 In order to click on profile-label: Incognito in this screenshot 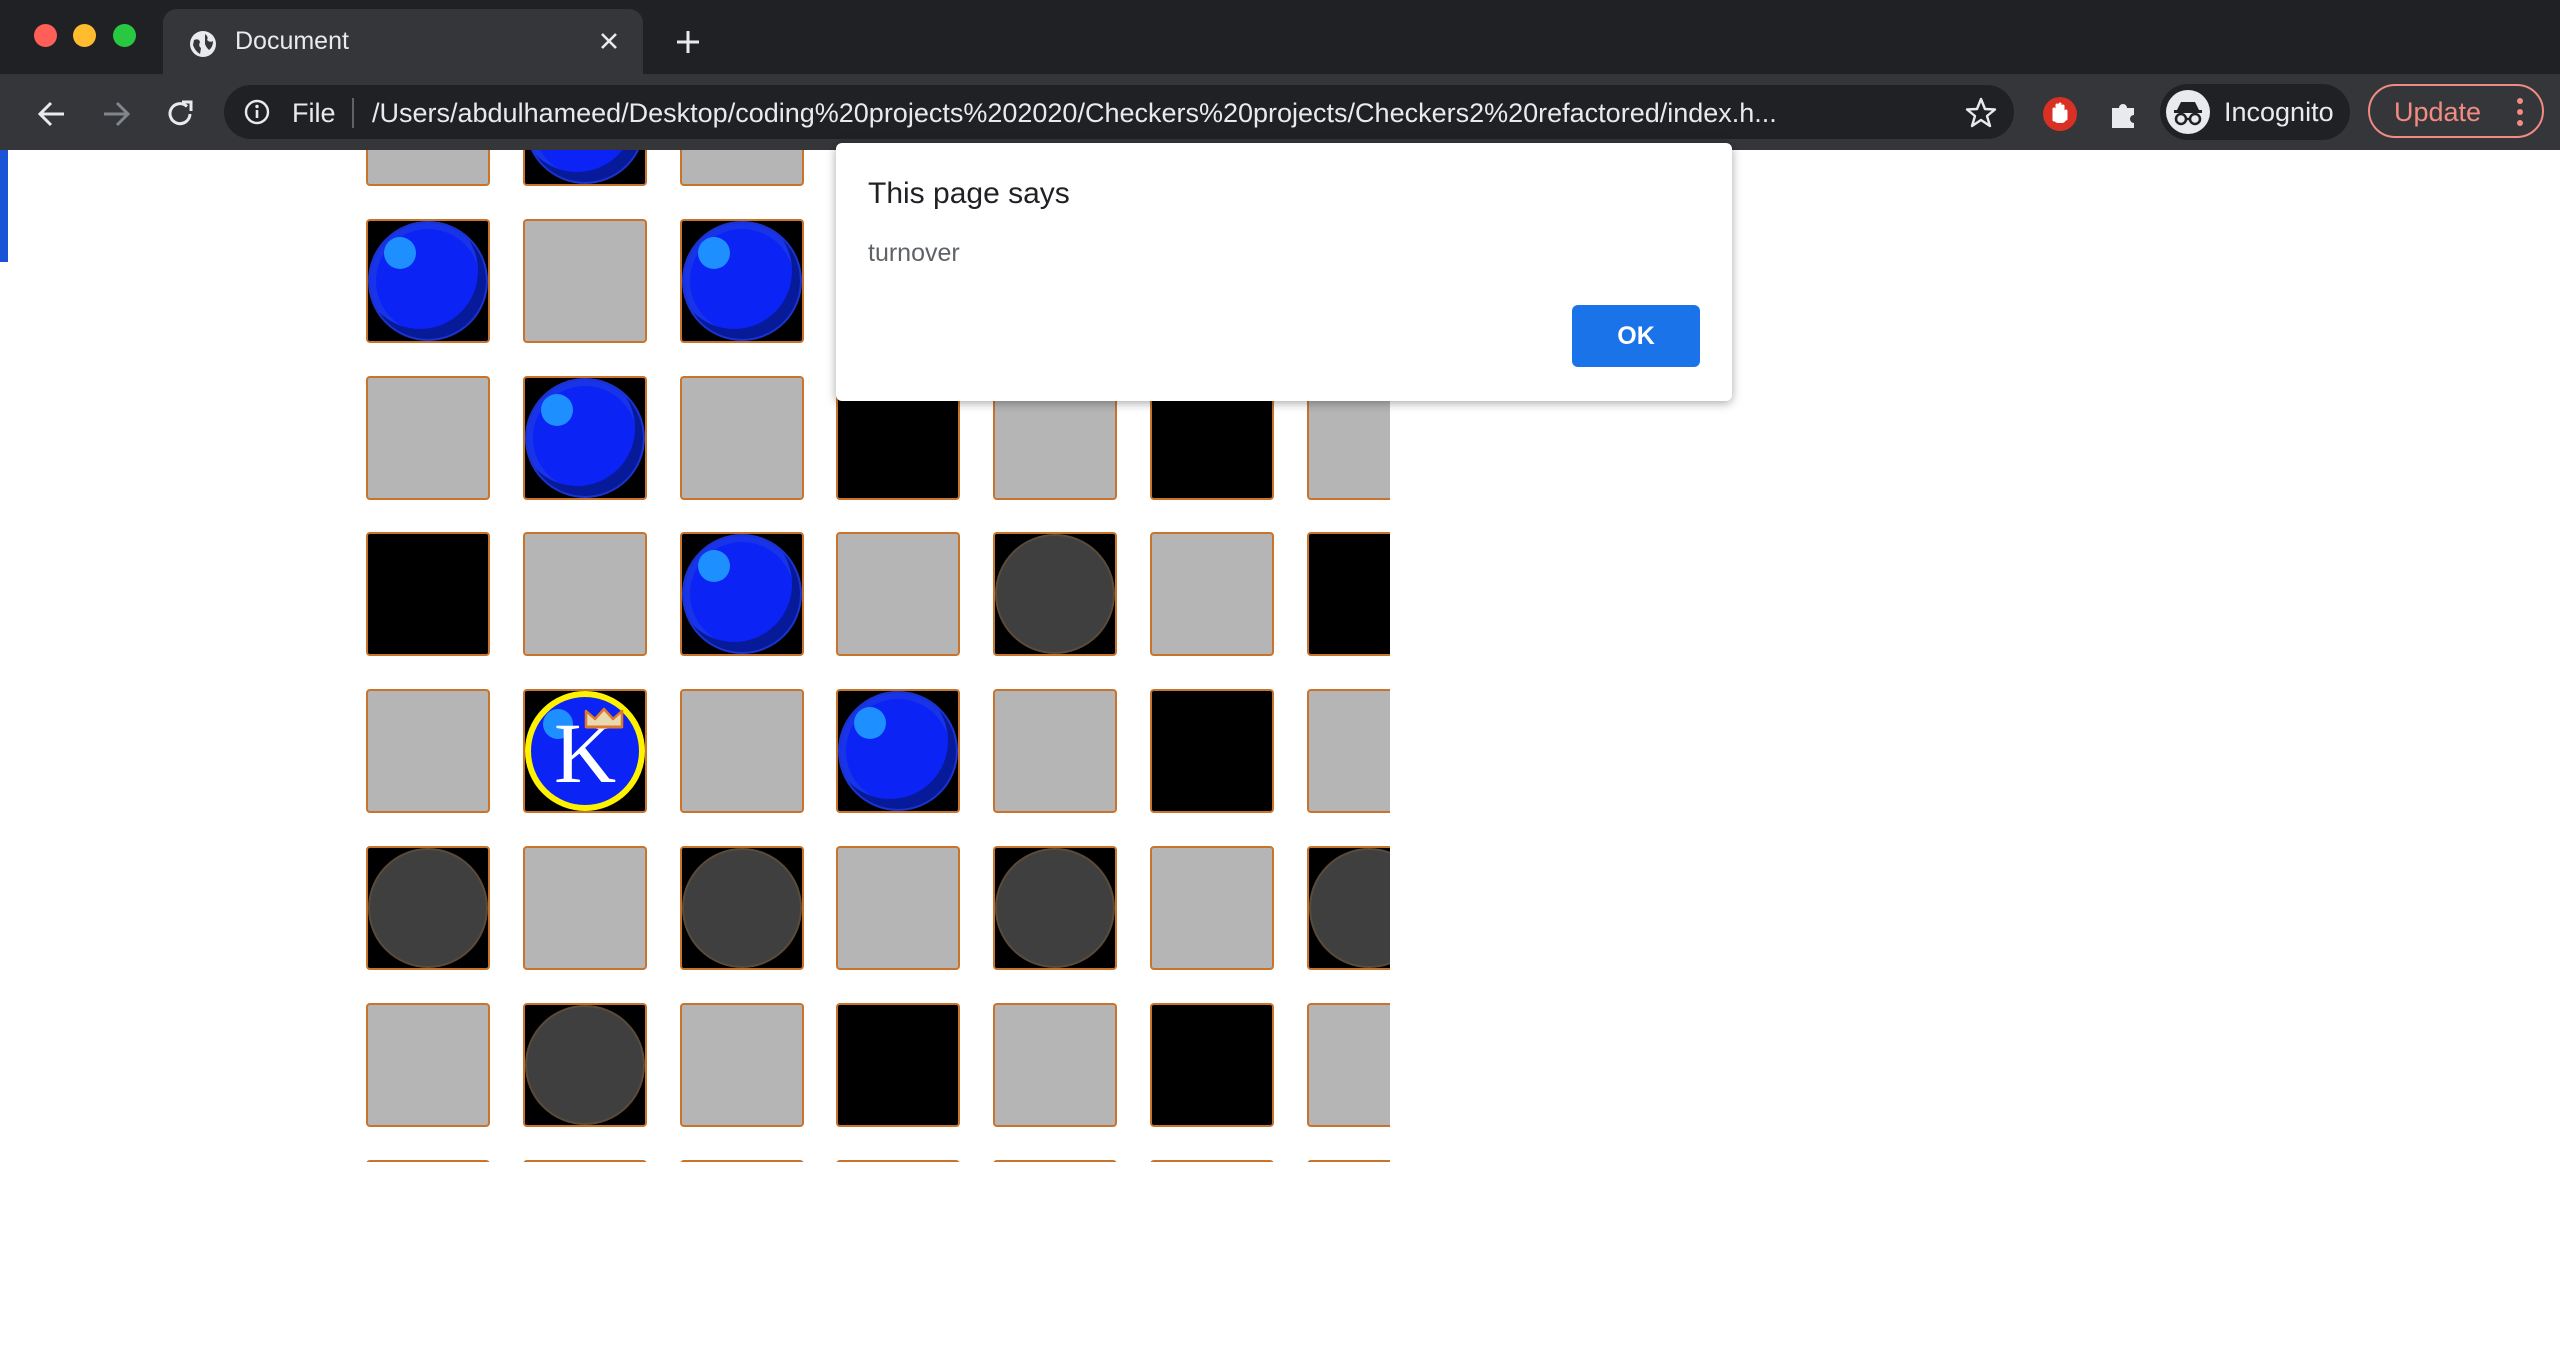, I will do `click(2279, 112)`.